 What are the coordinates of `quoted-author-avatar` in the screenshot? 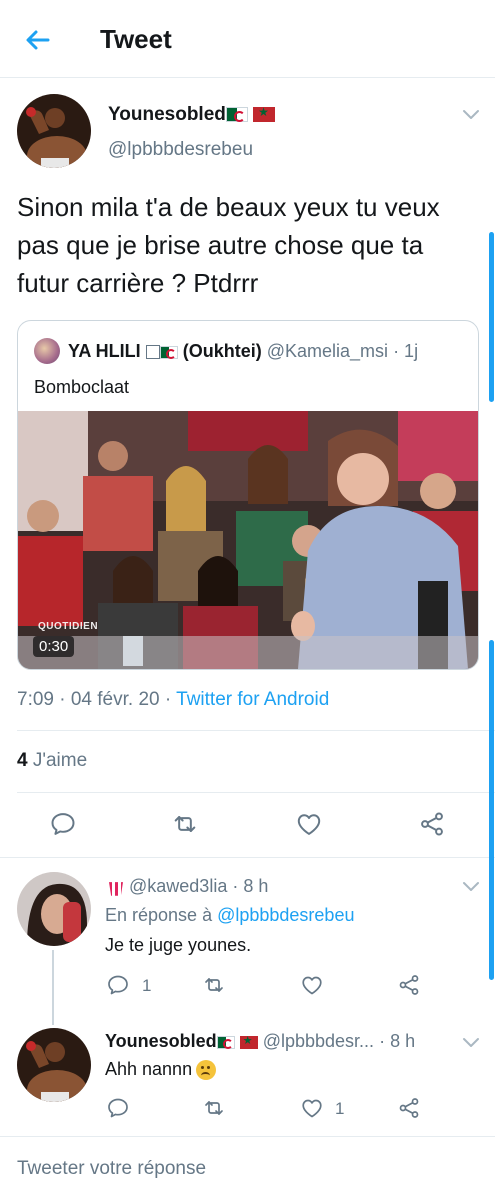 It's located at (47, 351).